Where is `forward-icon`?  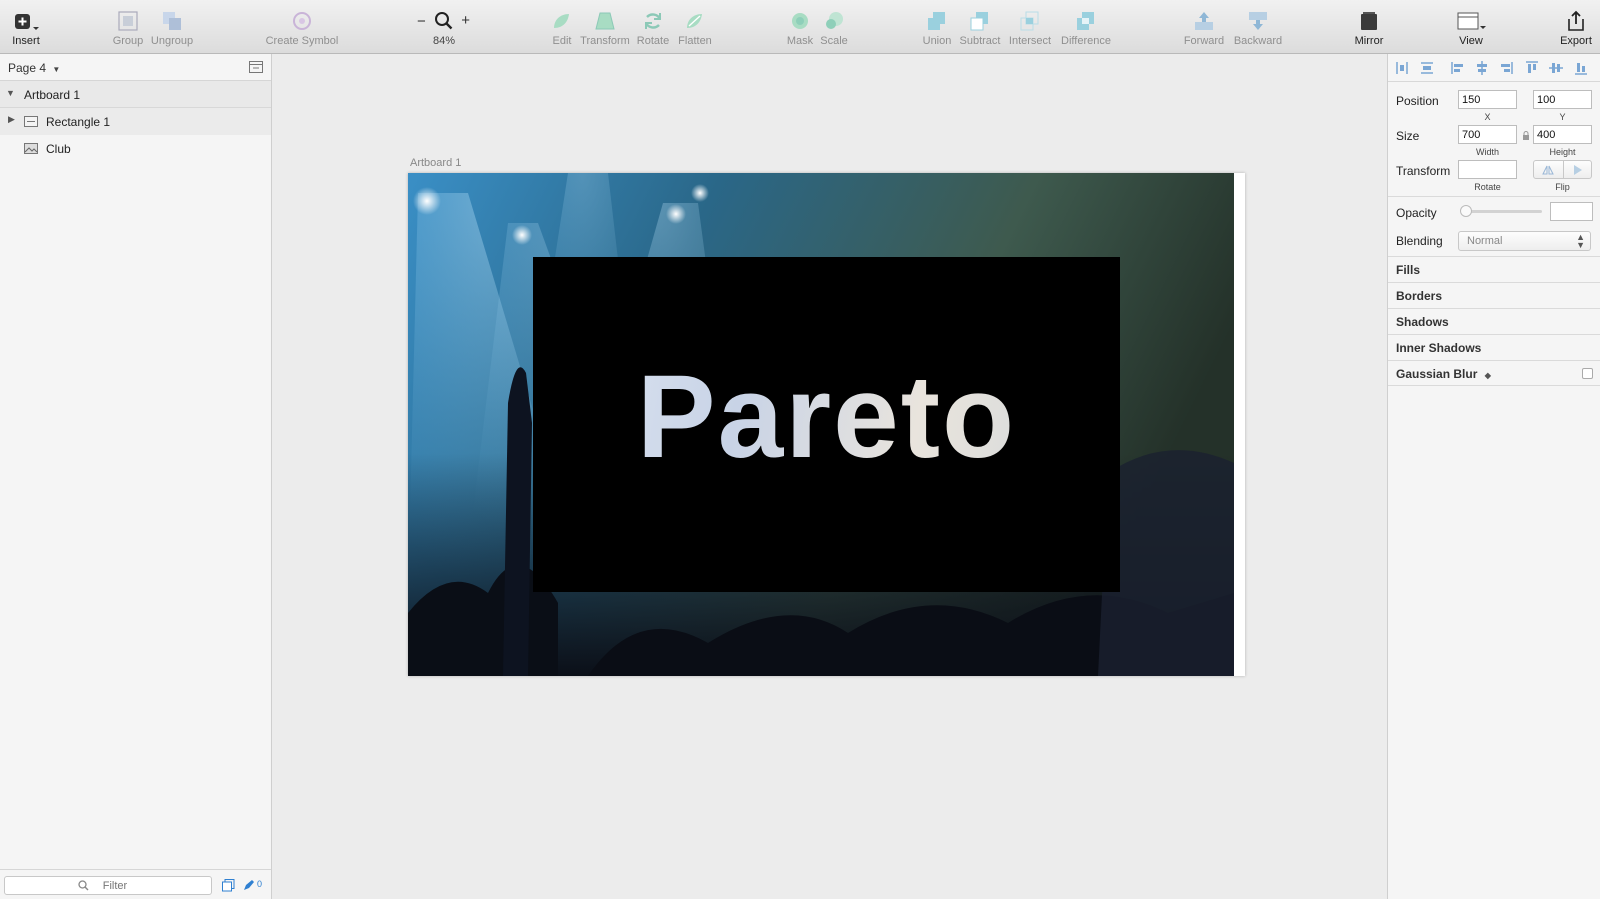
forward-icon is located at coordinates (1204, 21).